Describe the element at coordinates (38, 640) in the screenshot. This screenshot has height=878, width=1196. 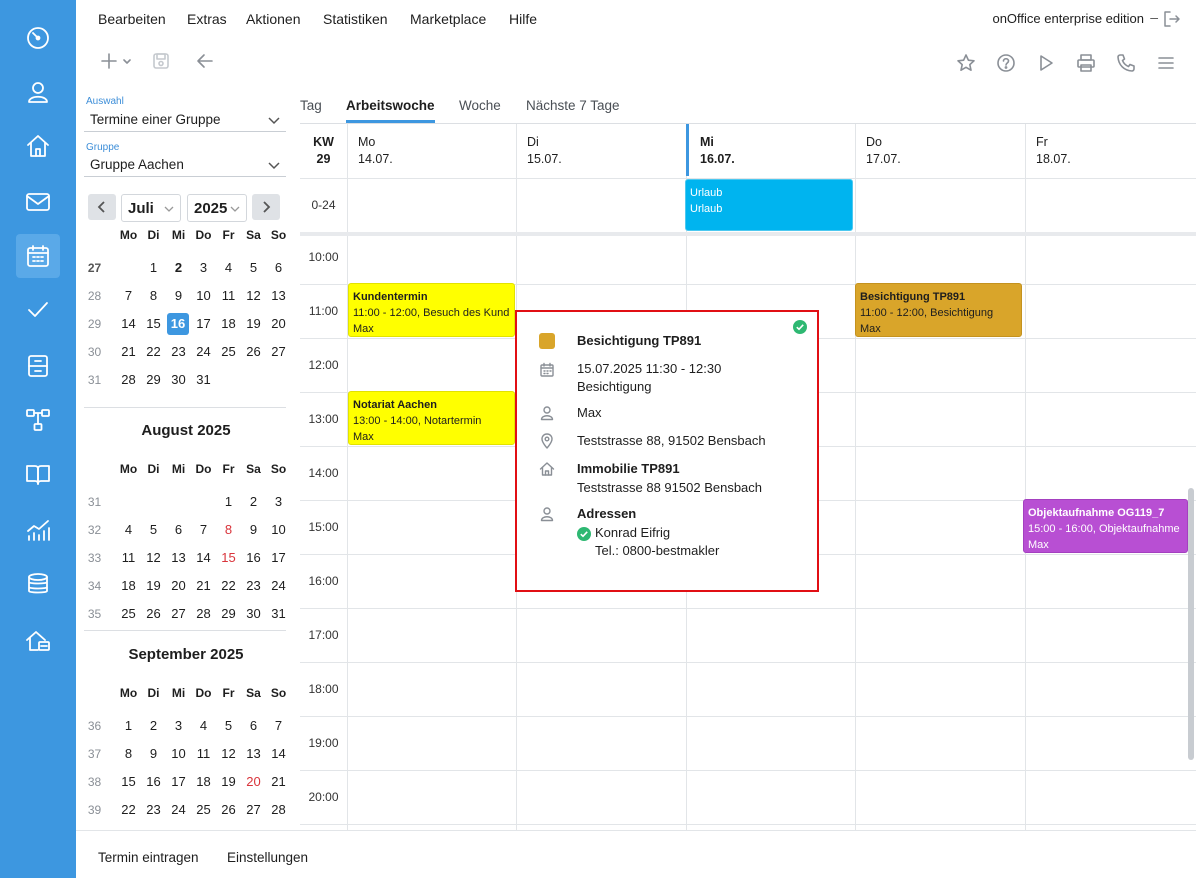
I see `property-icon` at that location.